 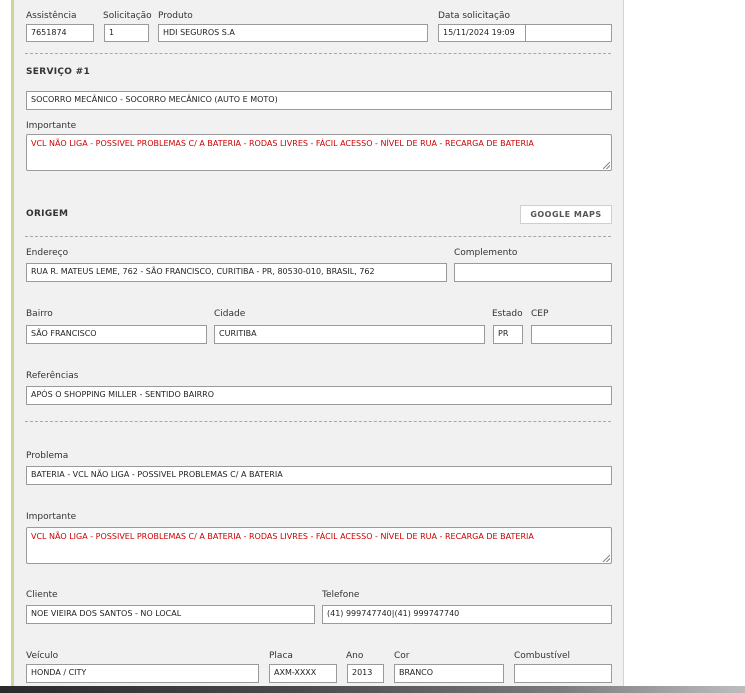 I want to click on cor-field: BRANCO, so click(x=449, y=673).